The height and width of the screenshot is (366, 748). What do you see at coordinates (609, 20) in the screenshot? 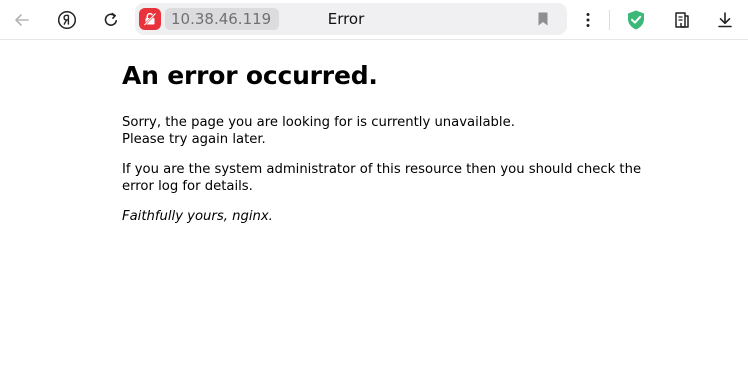
I see `toolbar-divider` at bounding box center [609, 20].